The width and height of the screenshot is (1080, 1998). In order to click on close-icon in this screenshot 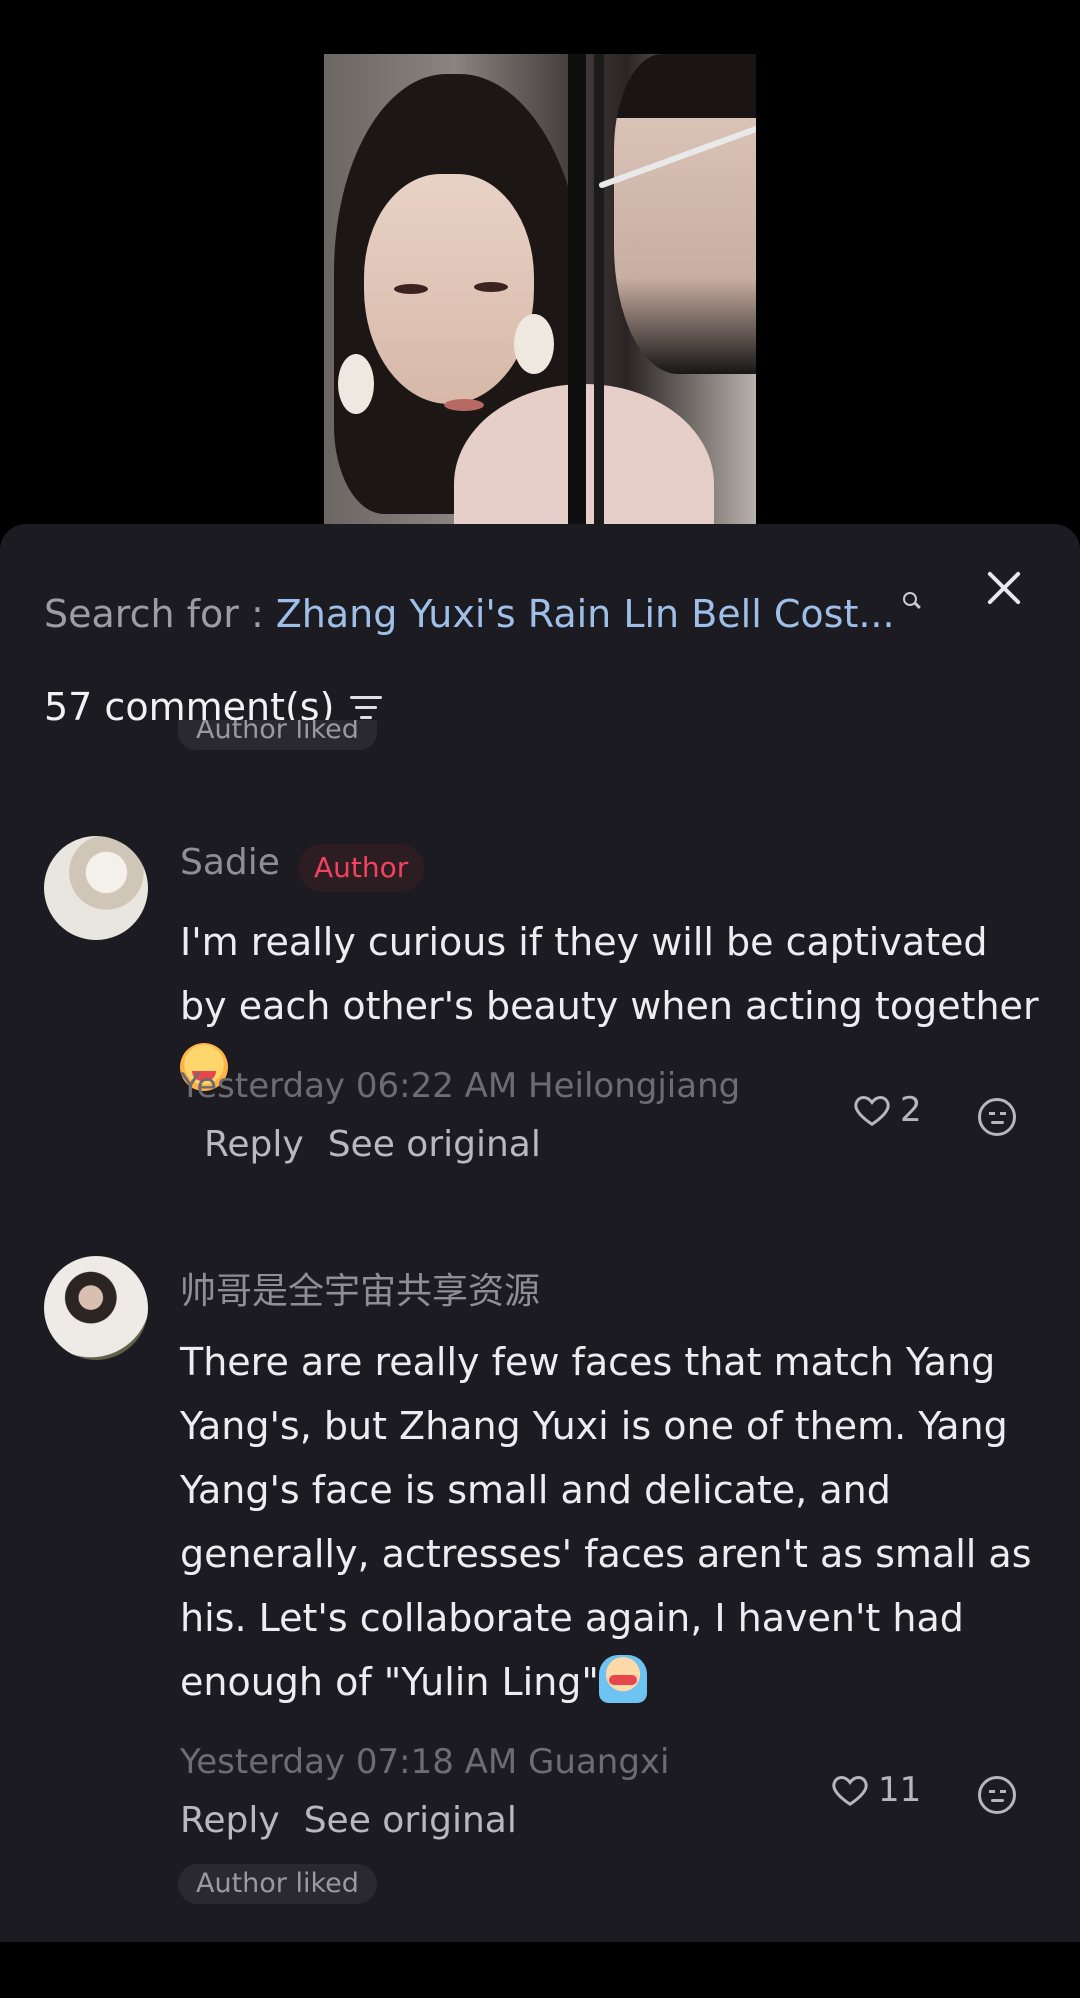, I will do `click(1004, 588)`.